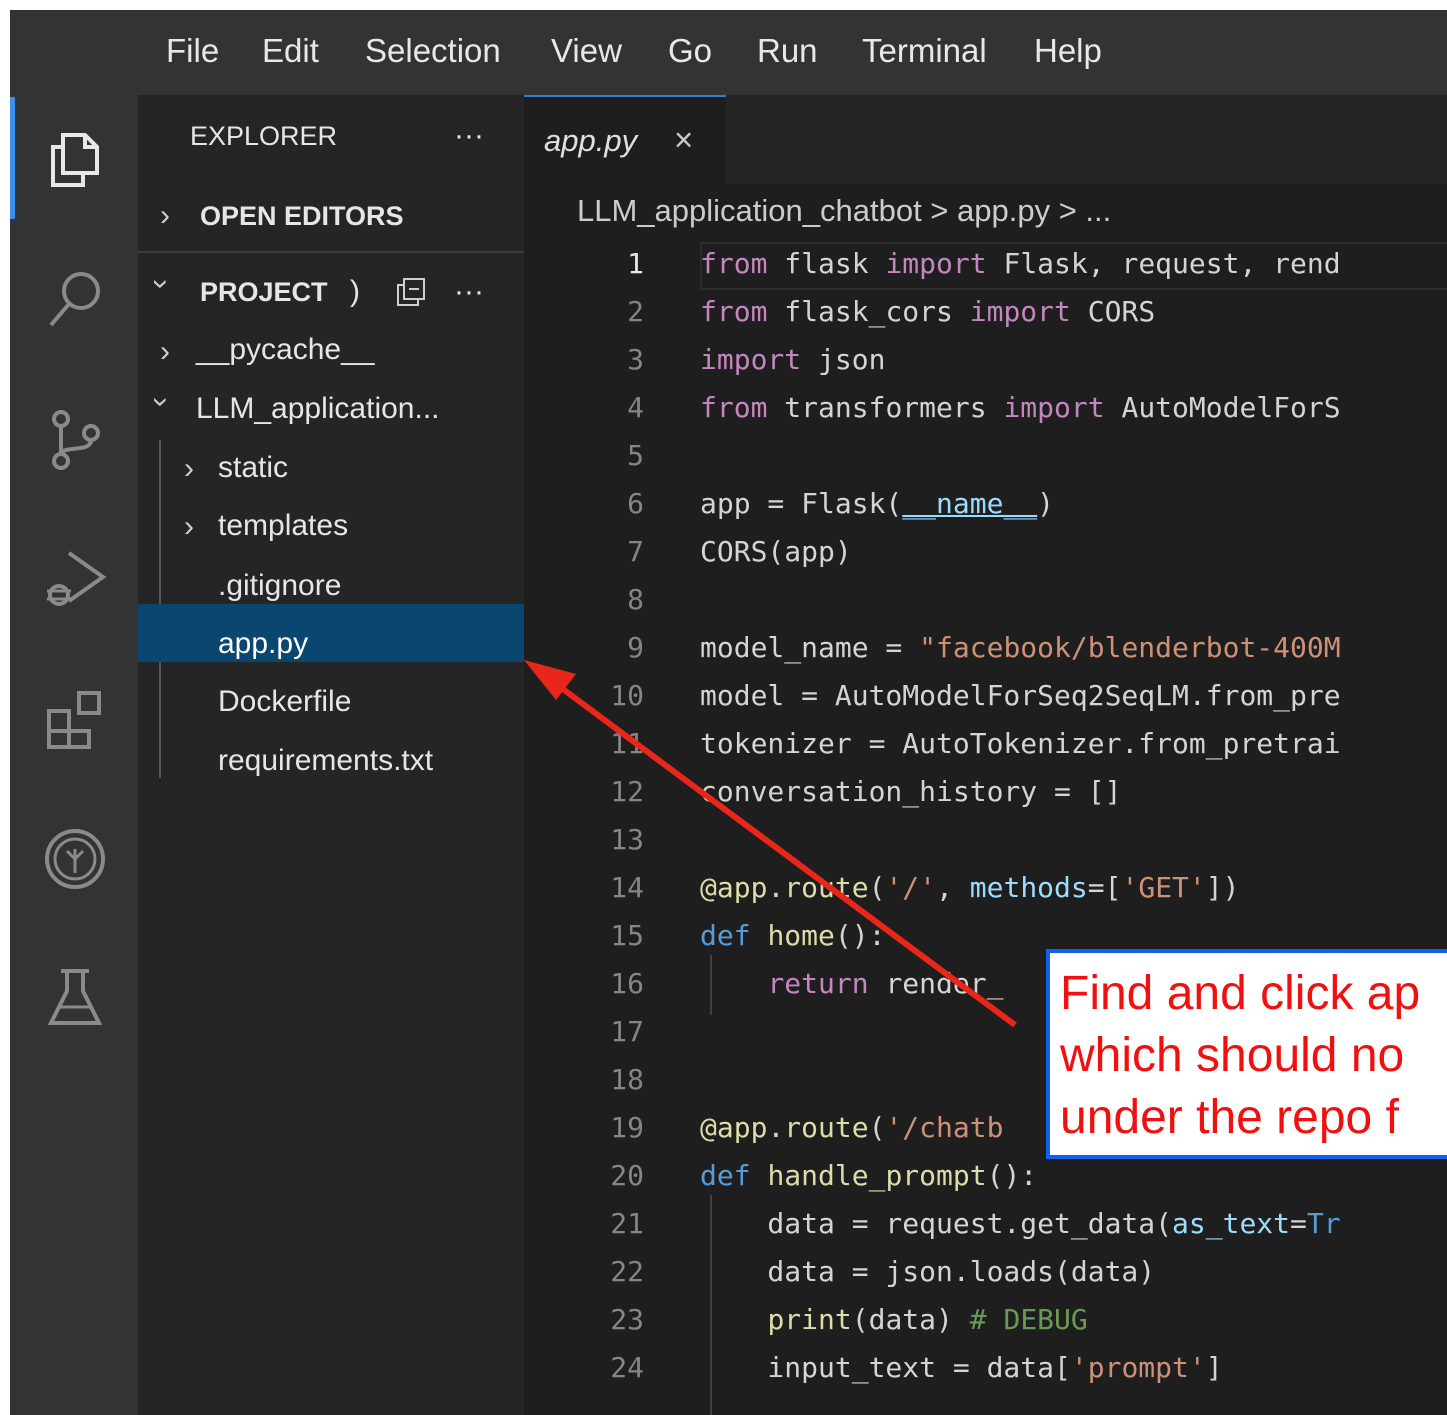  What do you see at coordinates (928, 1271) in the screenshot?
I see `code-line: data = json.loads(data)` at bounding box center [928, 1271].